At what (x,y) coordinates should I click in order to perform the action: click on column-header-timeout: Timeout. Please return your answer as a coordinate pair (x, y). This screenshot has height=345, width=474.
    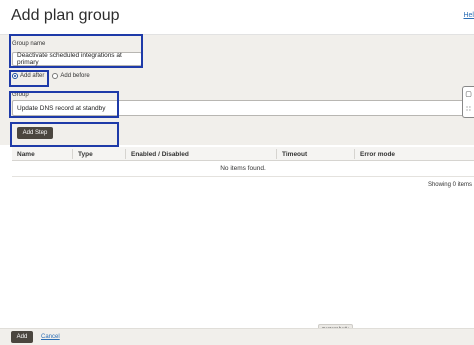
    Looking at the image, I should click on (292, 154).